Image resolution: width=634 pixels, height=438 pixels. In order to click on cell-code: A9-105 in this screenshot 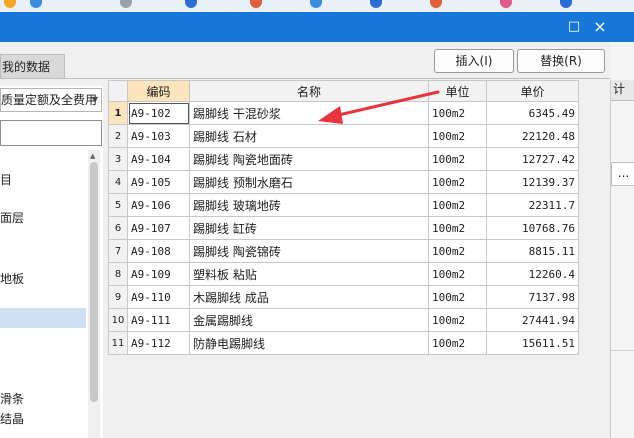, I will do `click(158, 182)`.